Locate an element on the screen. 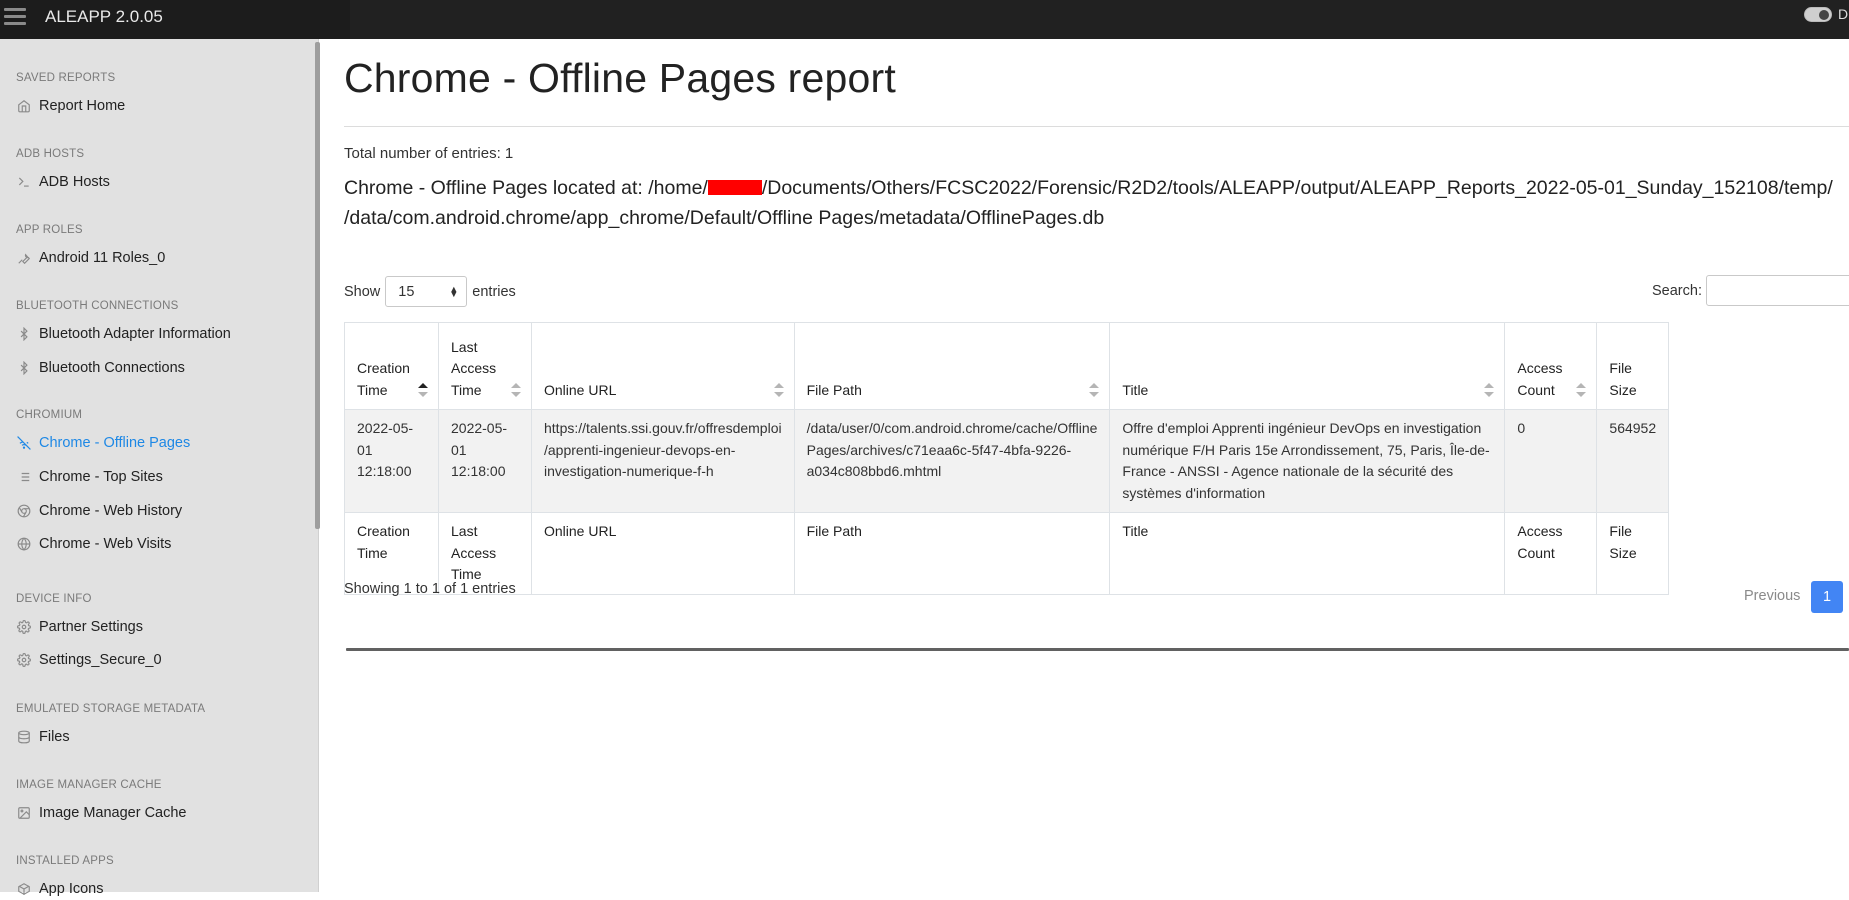  column-header: File Size is located at coordinates (1633, 366).